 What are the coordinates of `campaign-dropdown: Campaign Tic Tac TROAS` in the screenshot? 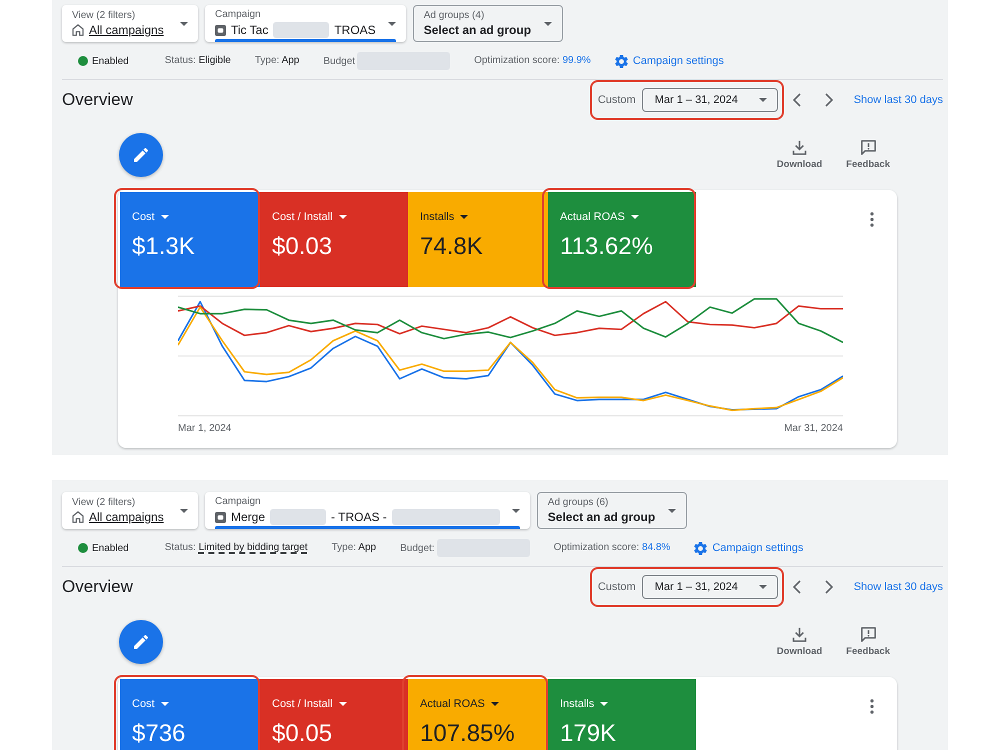 It's located at (305, 23).